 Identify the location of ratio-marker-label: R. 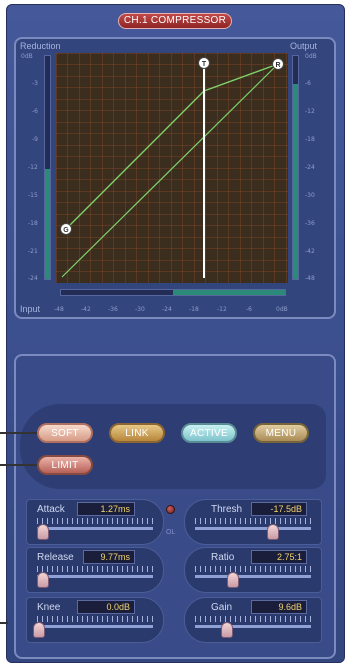
(277, 65).